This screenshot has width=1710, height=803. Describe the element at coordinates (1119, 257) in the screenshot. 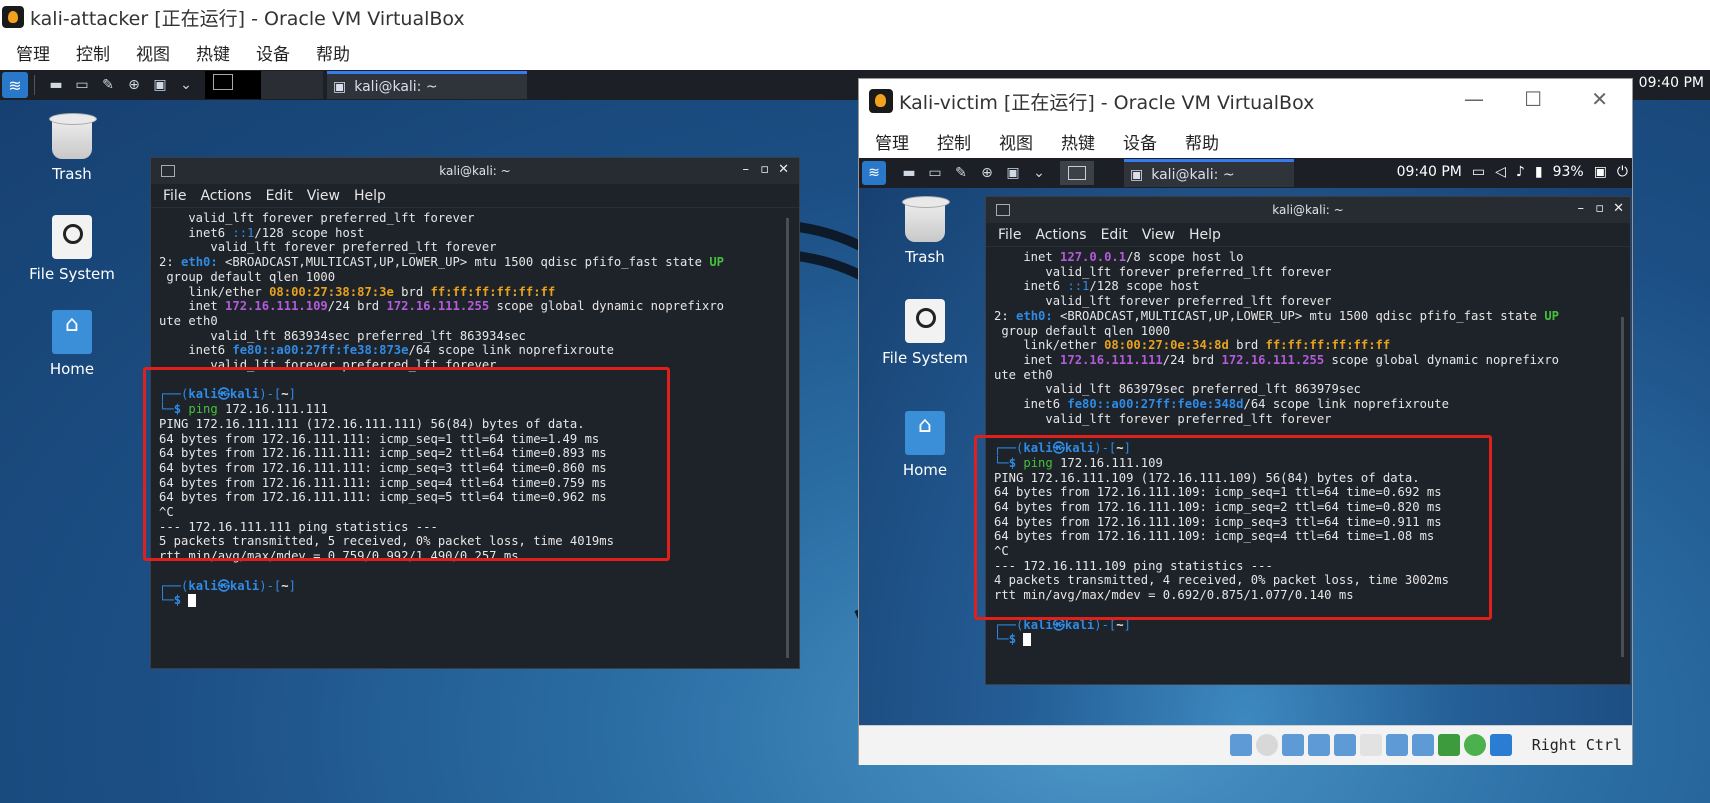

I see `output-line: inet 127.0.0.1/8 scope host lo` at that location.